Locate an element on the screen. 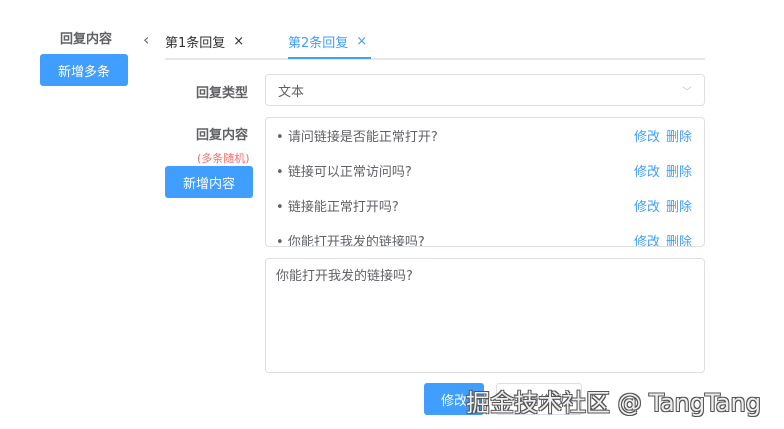  list-item: • 链接可以正常访问吗? 修改 删除 is located at coordinates (485, 170).